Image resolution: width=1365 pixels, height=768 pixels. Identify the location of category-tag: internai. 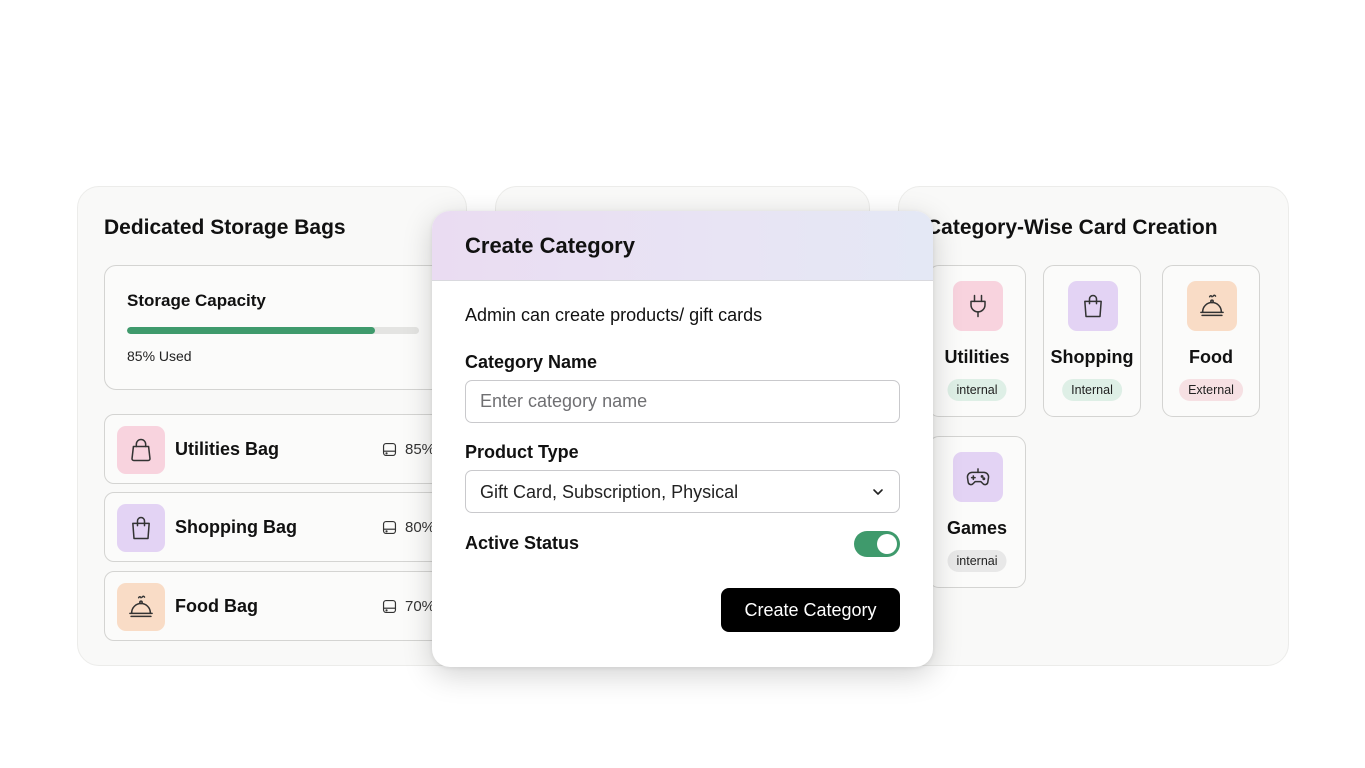
(977, 561).